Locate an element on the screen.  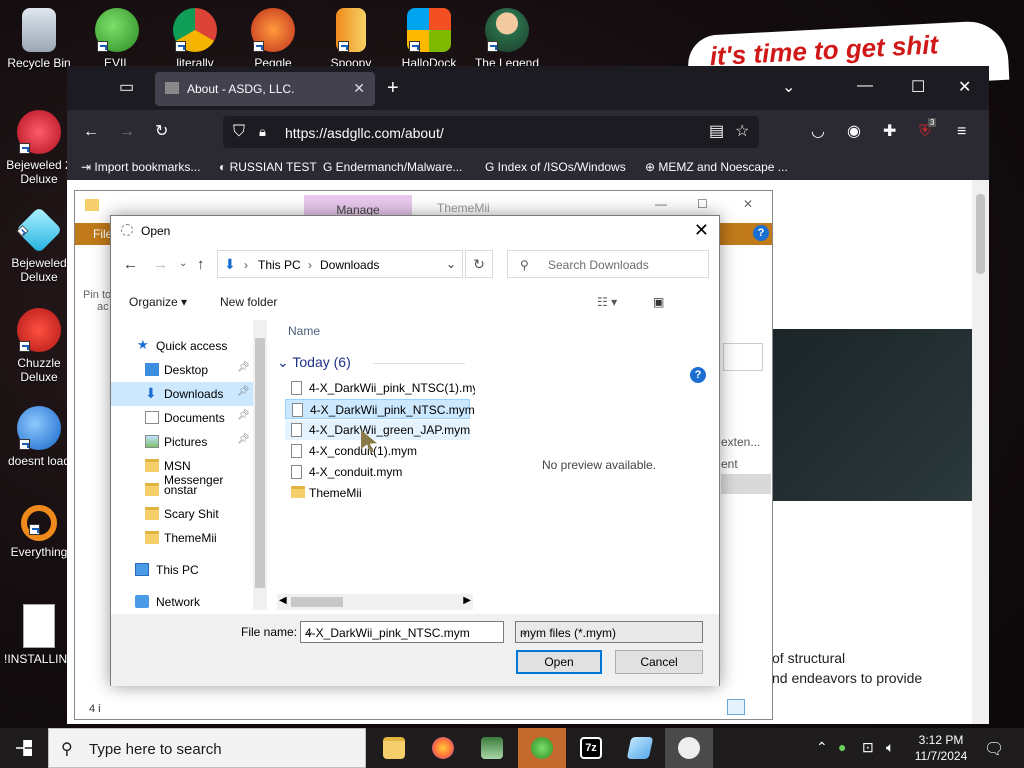
file-list-hscroll-thumb is located at coordinates (317, 602).